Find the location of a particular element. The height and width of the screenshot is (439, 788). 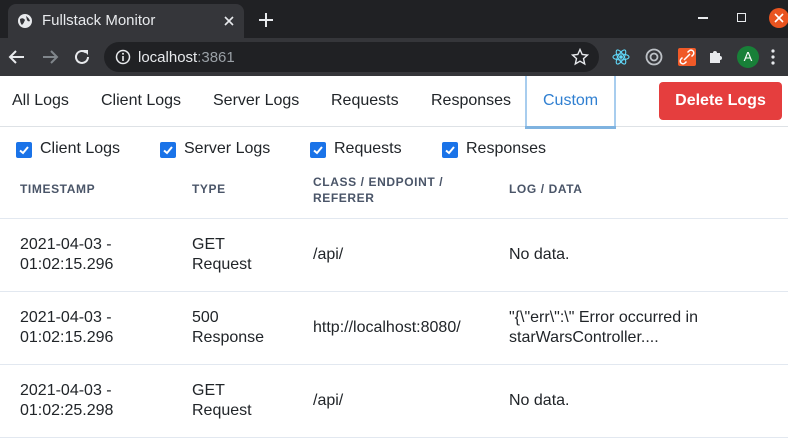

browser-tab: Fullstack Monitor is located at coordinates (126, 21).